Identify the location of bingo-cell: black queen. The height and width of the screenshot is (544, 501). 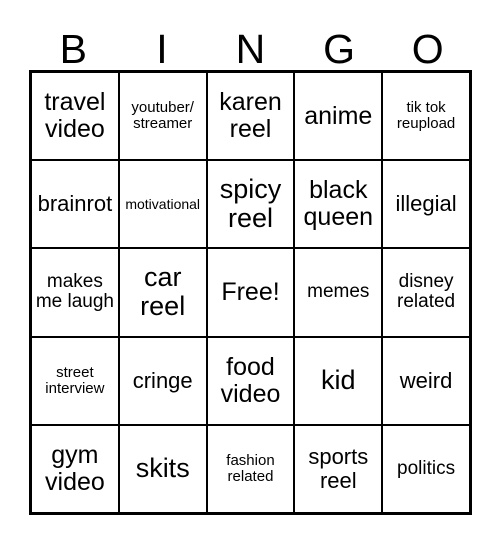
(338, 204).